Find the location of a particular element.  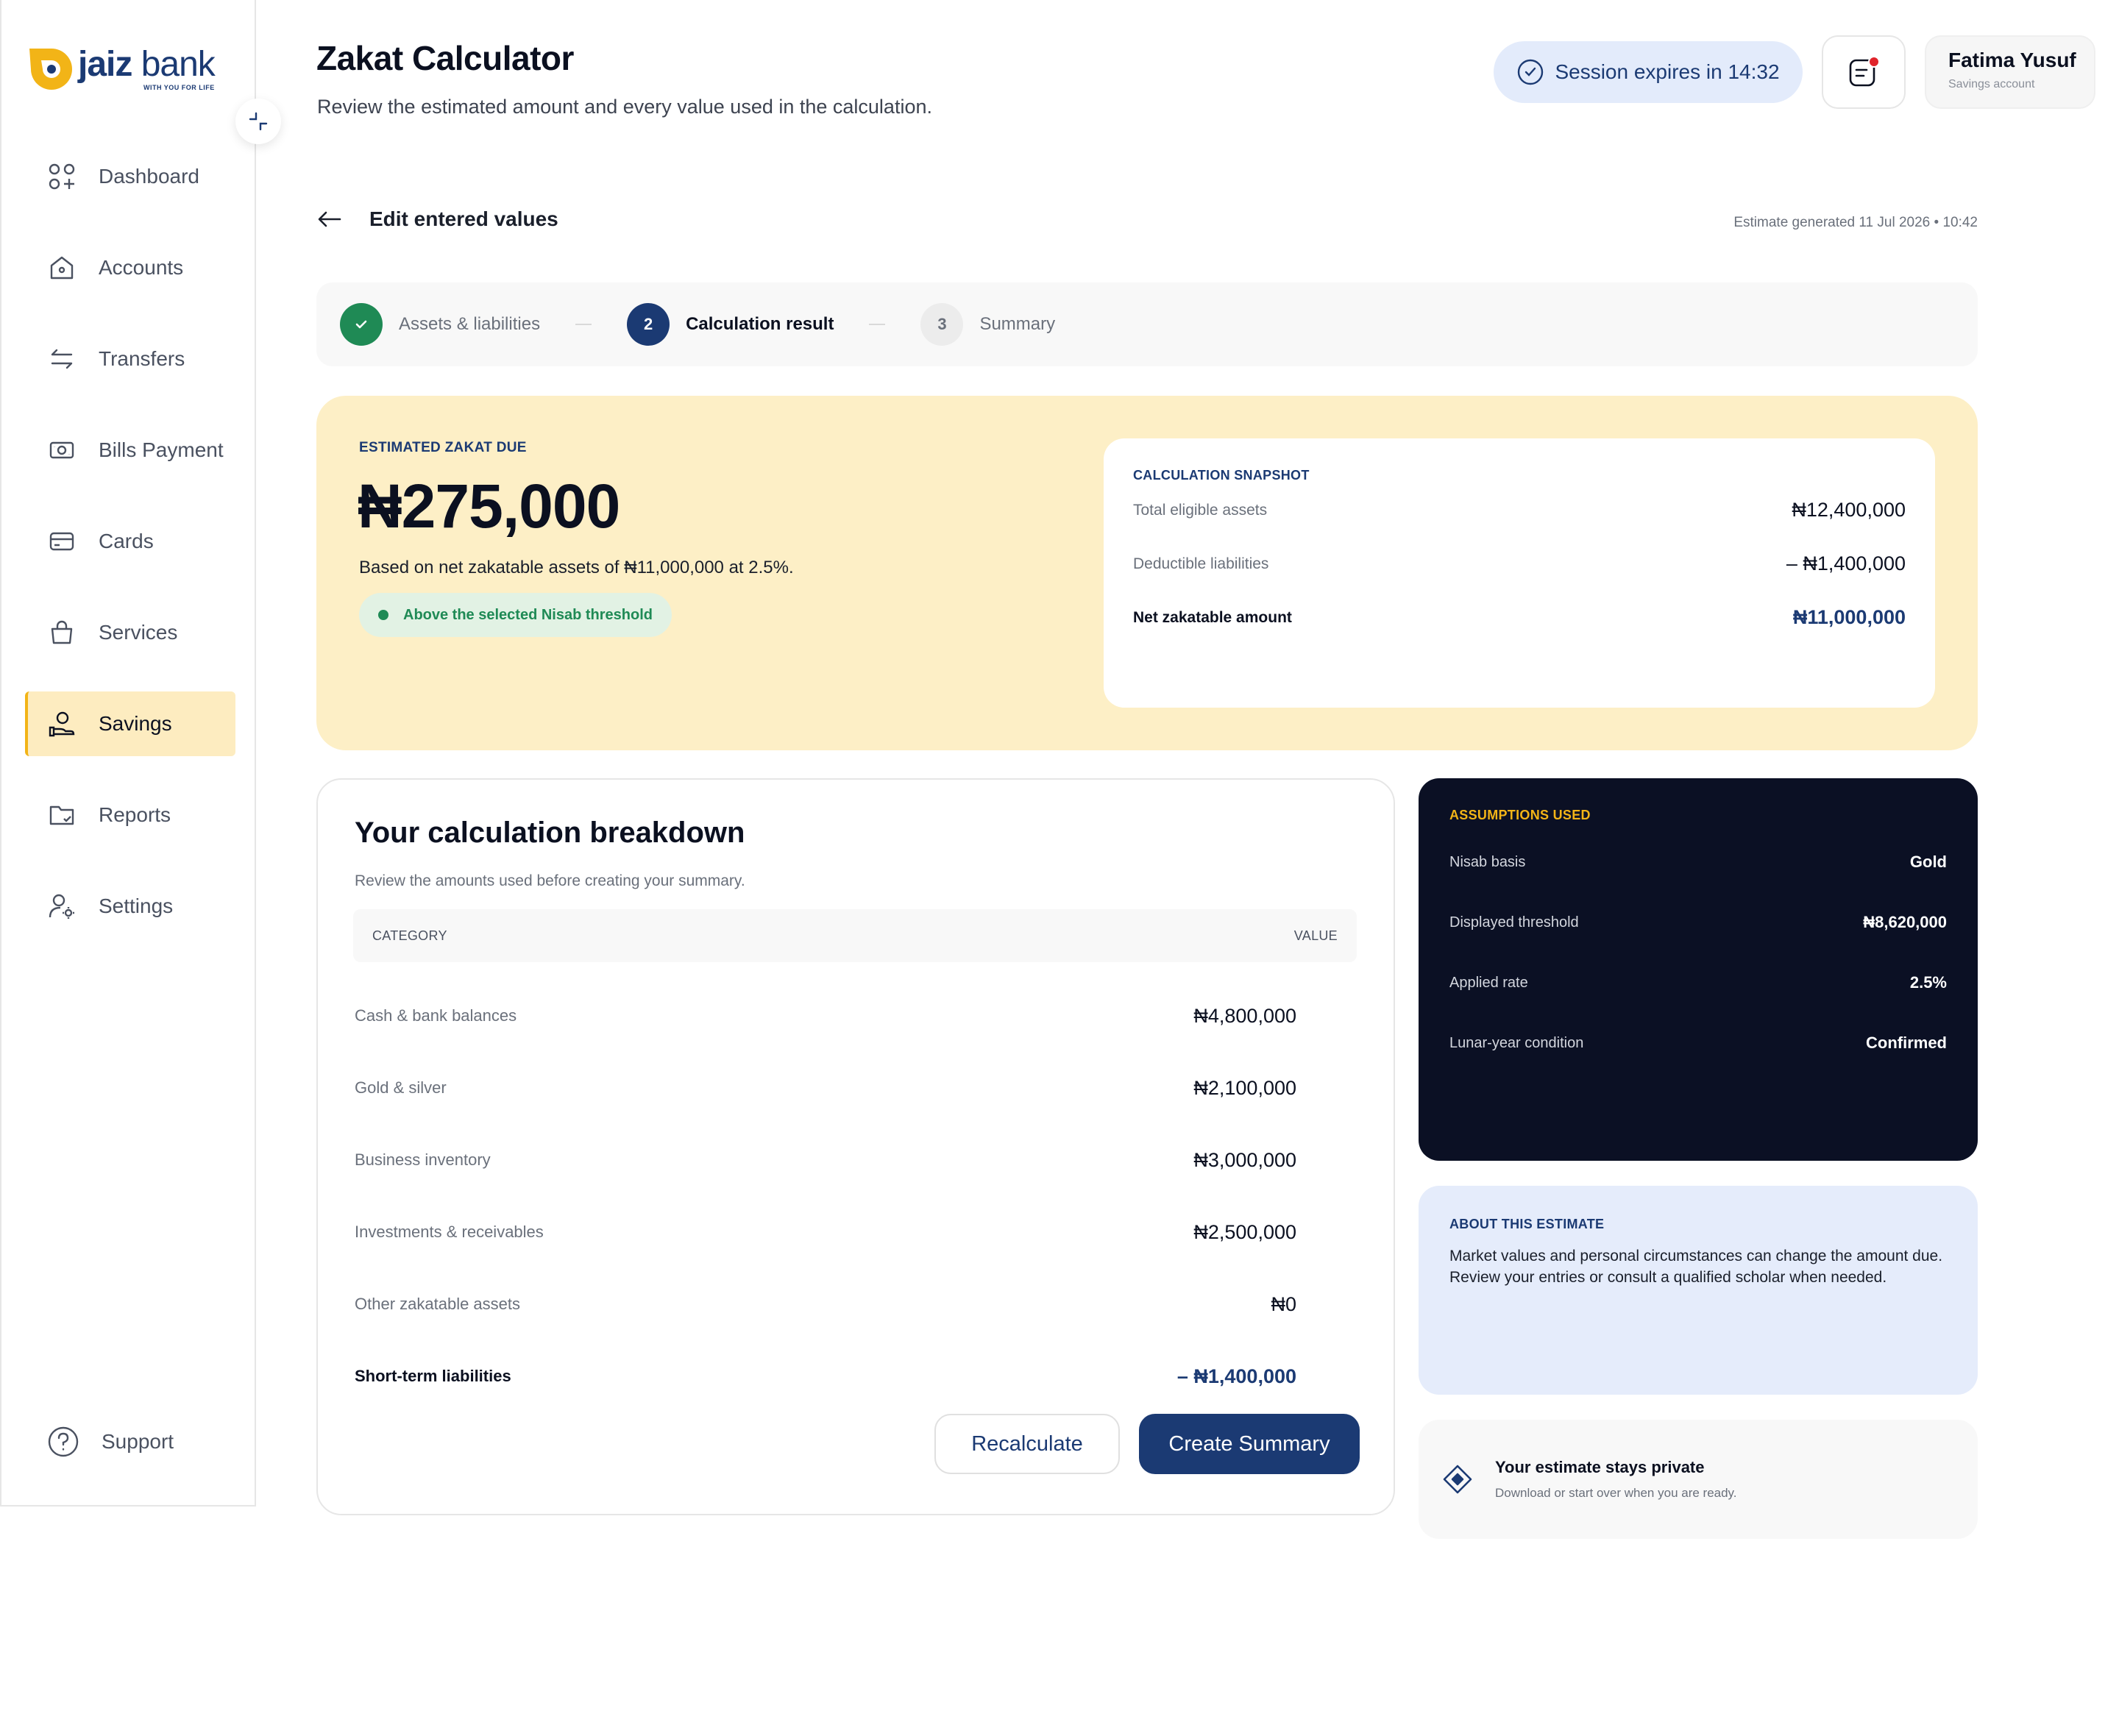

sidebar-item-label: Reports is located at coordinates (135, 814).